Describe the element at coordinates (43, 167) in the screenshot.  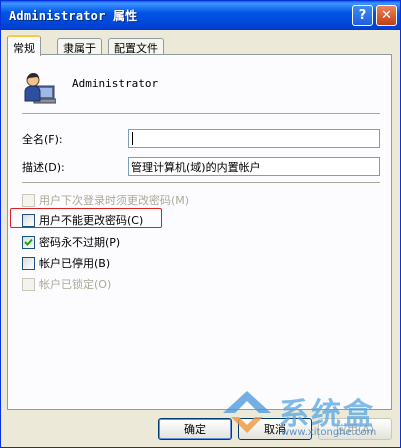
I see `description-label: 描述(D):` at that location.